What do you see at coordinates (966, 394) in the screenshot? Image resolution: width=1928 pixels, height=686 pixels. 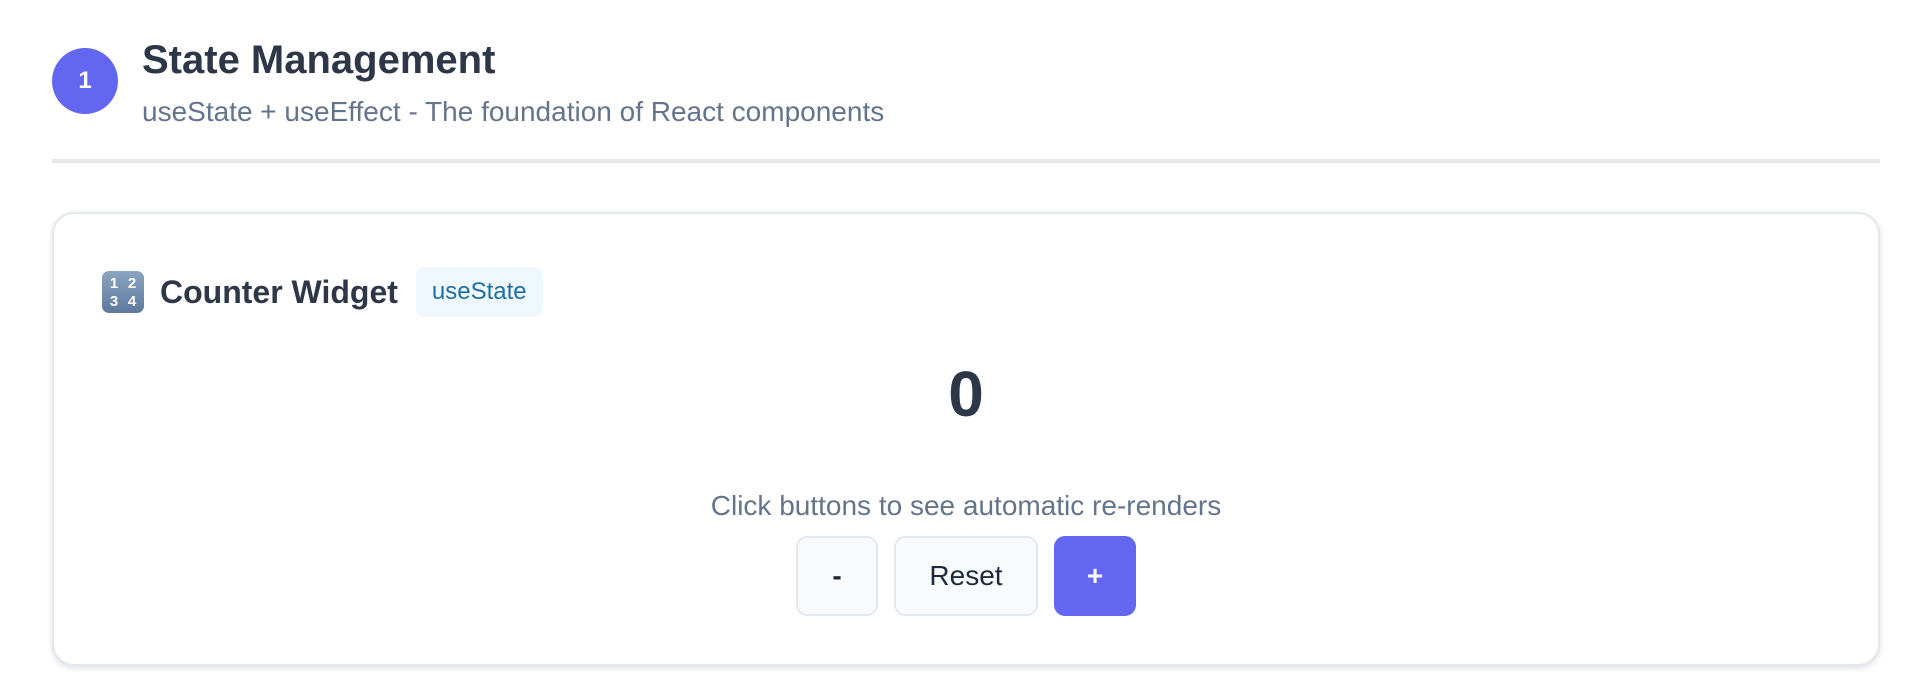 I see `counter-value: 0` at bounding box center [966, 394].